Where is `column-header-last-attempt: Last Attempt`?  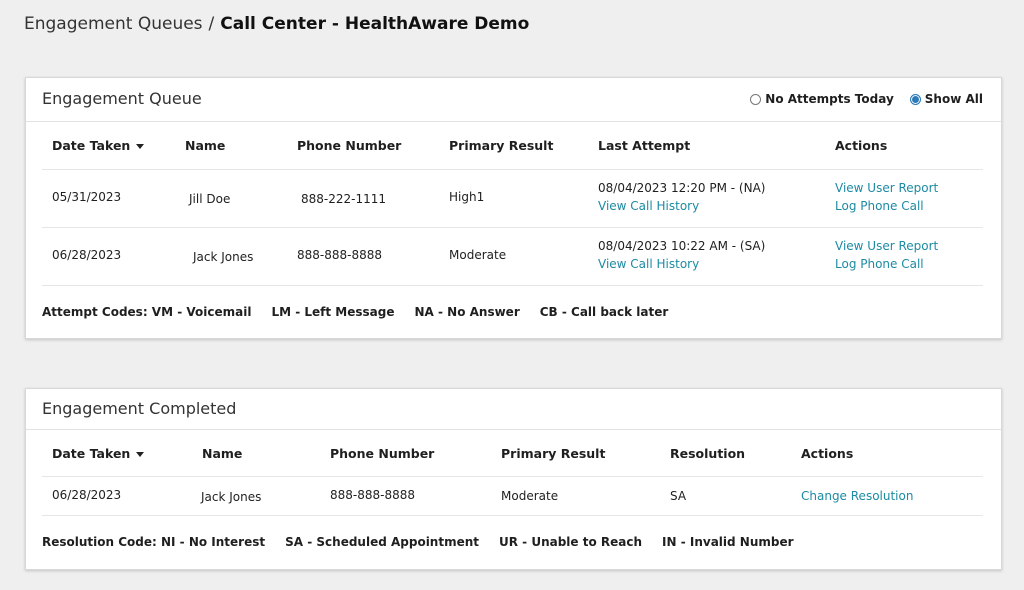
column-header-last-attempt: Last Attempt is located at coordinates (644, 145).